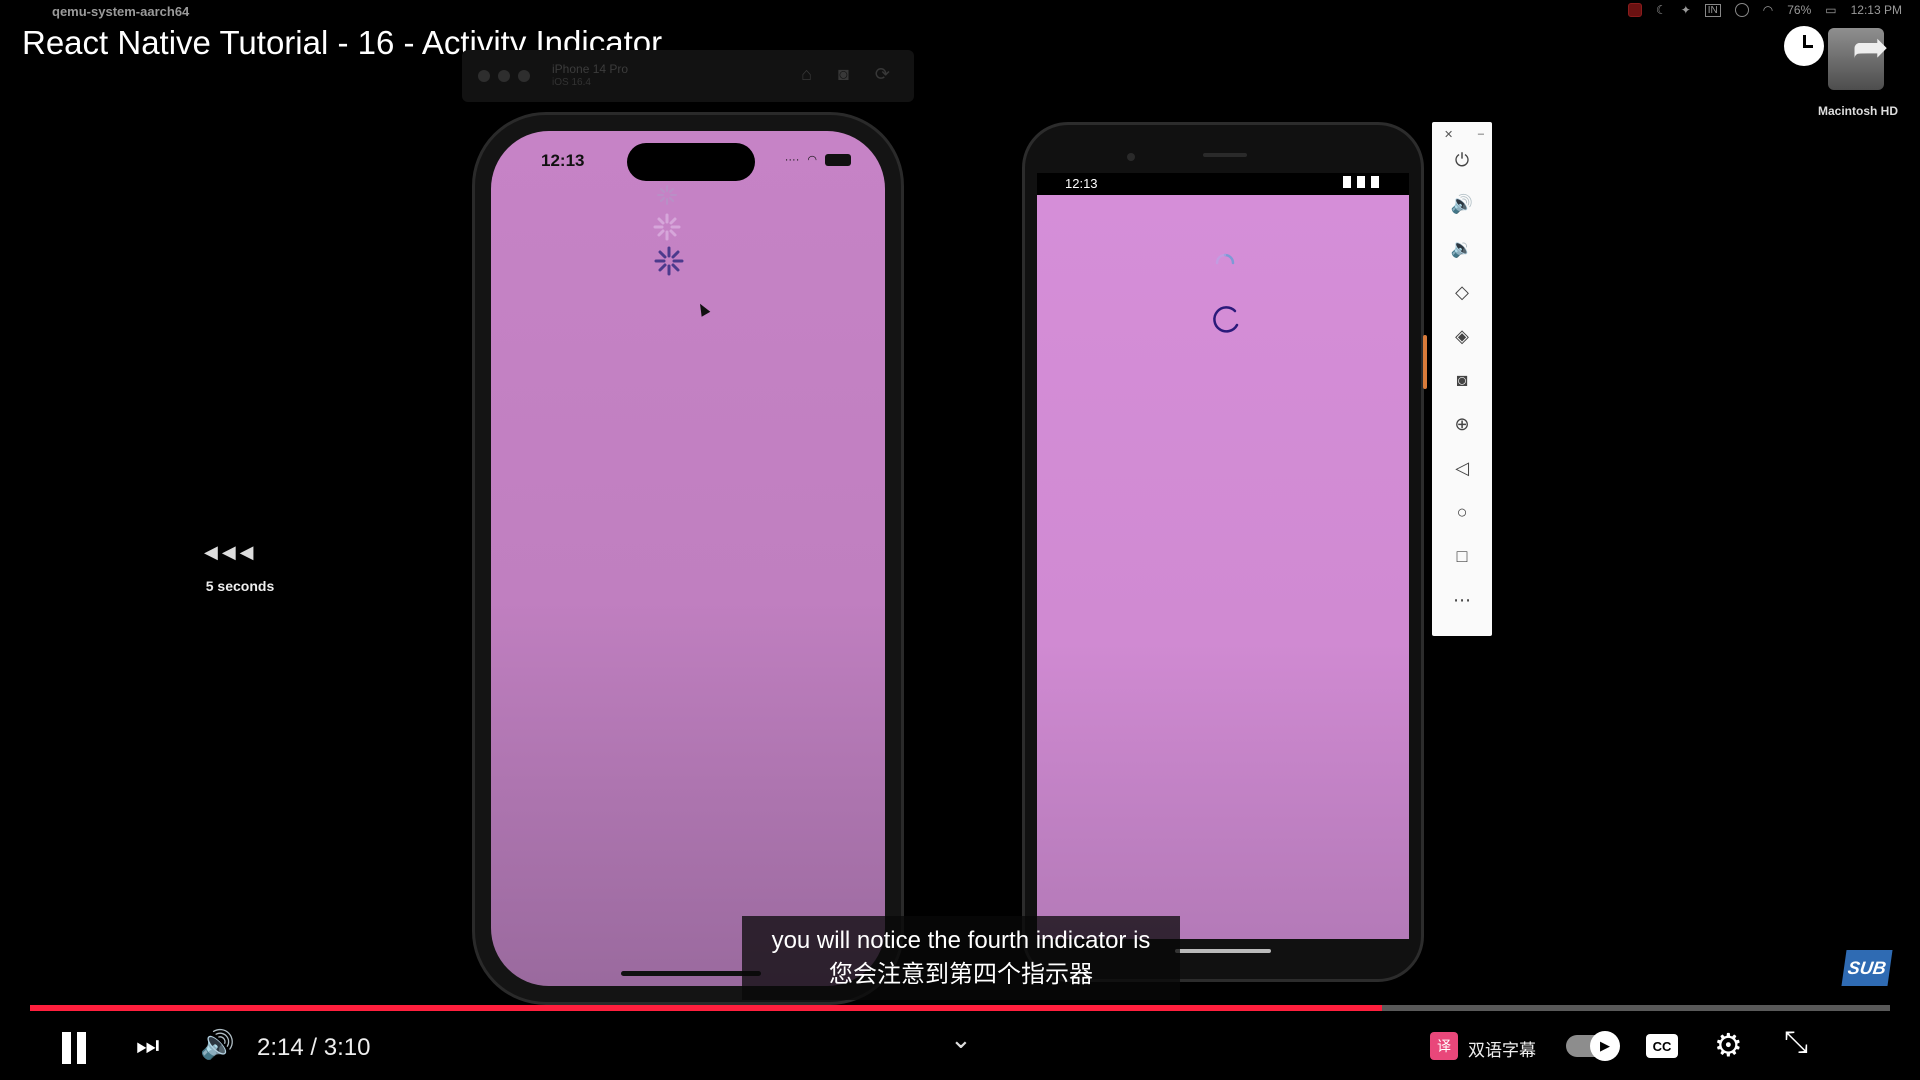 The image size is (1920, 1080). What do you see at coordinates (524, 76) in the screenshot?
I see `zoom-window-icon` at bounding box center [524, 76].